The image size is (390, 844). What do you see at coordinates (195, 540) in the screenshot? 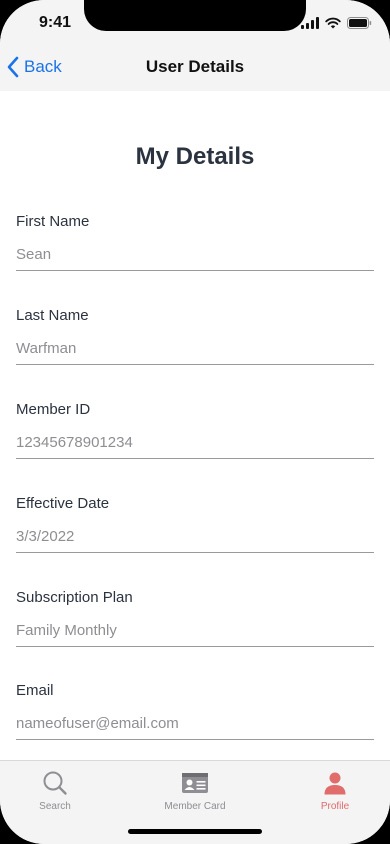
I see `effective-date-value: 3/3/2022` at bounding box center [195, 540].